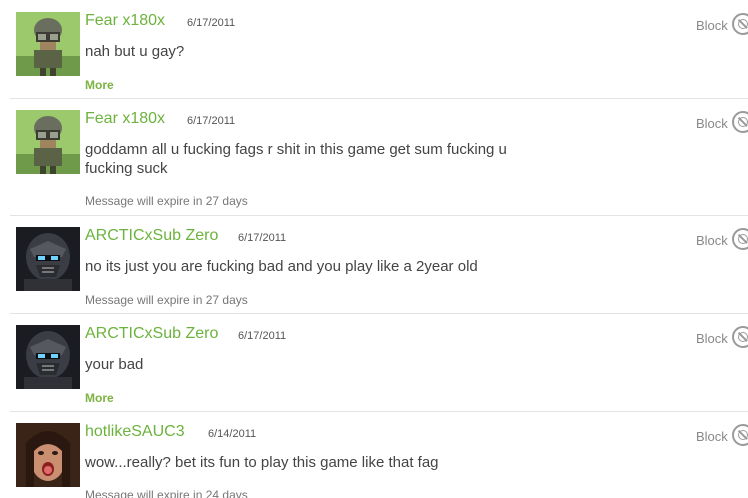 This screenshot has width=748, height=498. I want to click on woman-avatar-icon, so click(48, 455).